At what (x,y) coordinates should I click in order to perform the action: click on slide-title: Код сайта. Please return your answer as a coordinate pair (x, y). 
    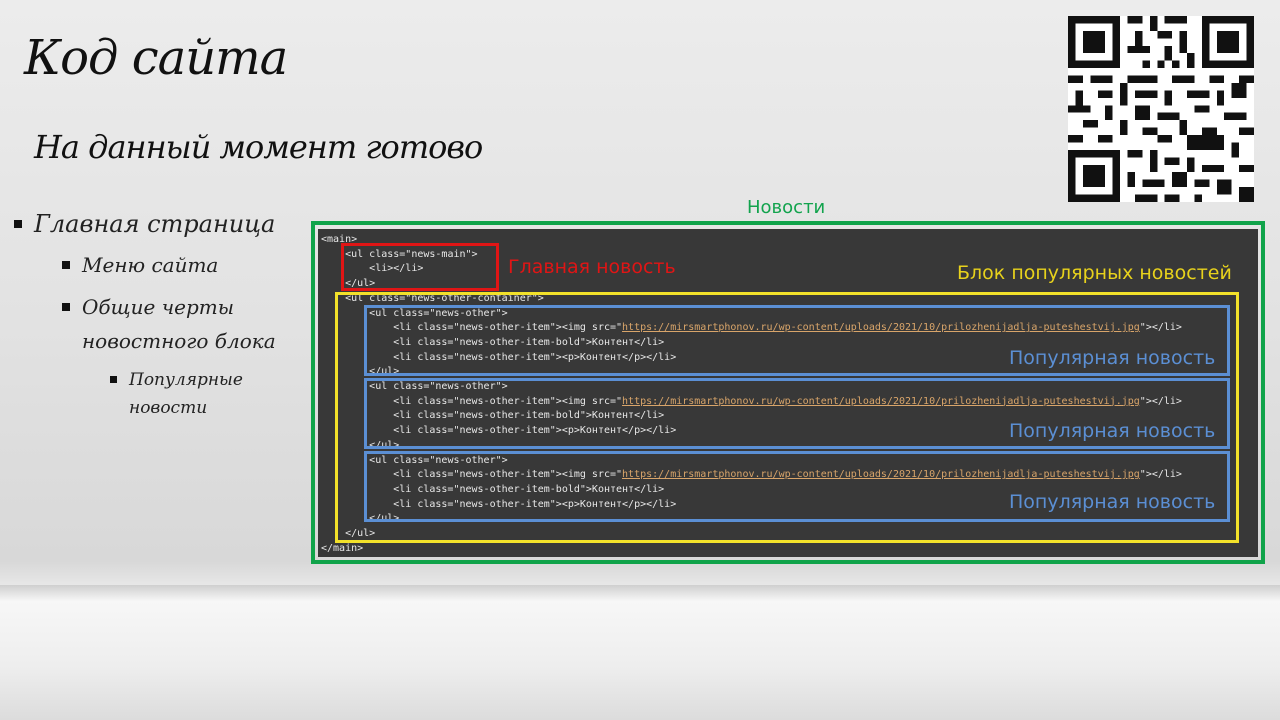
    Looking at the image, I should click on (156, 58).